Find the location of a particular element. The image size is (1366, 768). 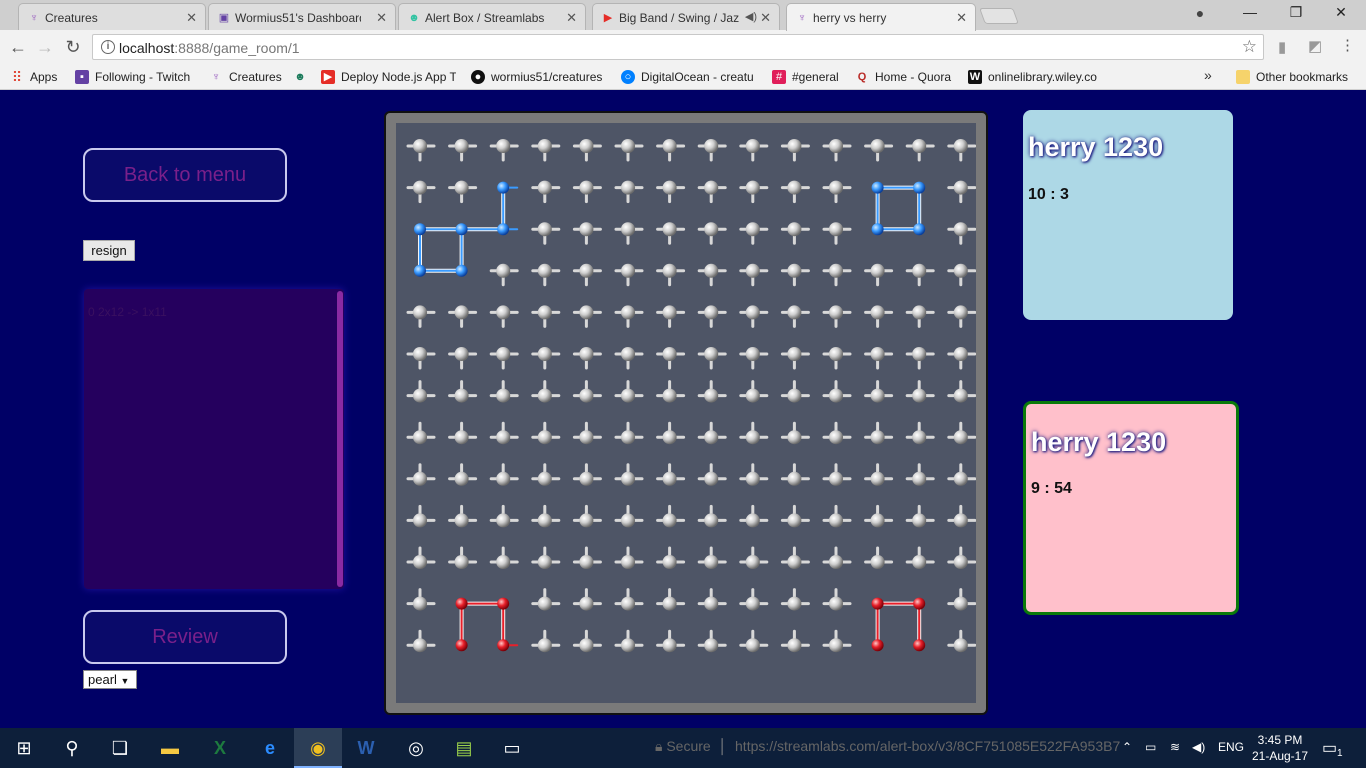

speaker-icon: ◀) is located at coordinates (751, 16).